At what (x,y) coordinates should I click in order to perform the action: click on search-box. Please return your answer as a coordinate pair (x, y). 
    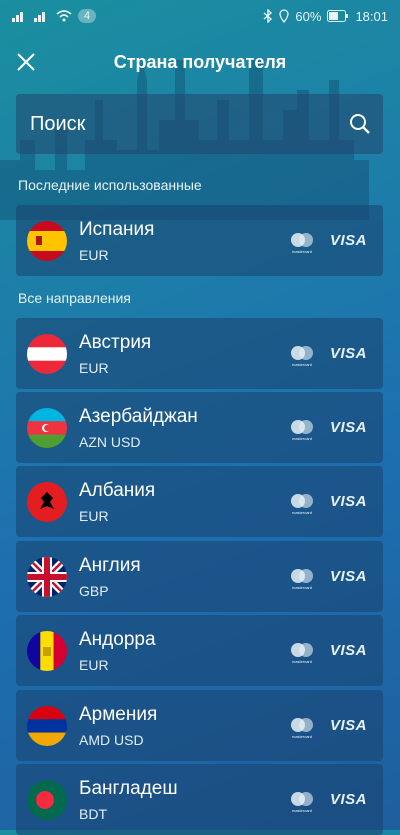
    Looking at the image, I should click on (199, 124).